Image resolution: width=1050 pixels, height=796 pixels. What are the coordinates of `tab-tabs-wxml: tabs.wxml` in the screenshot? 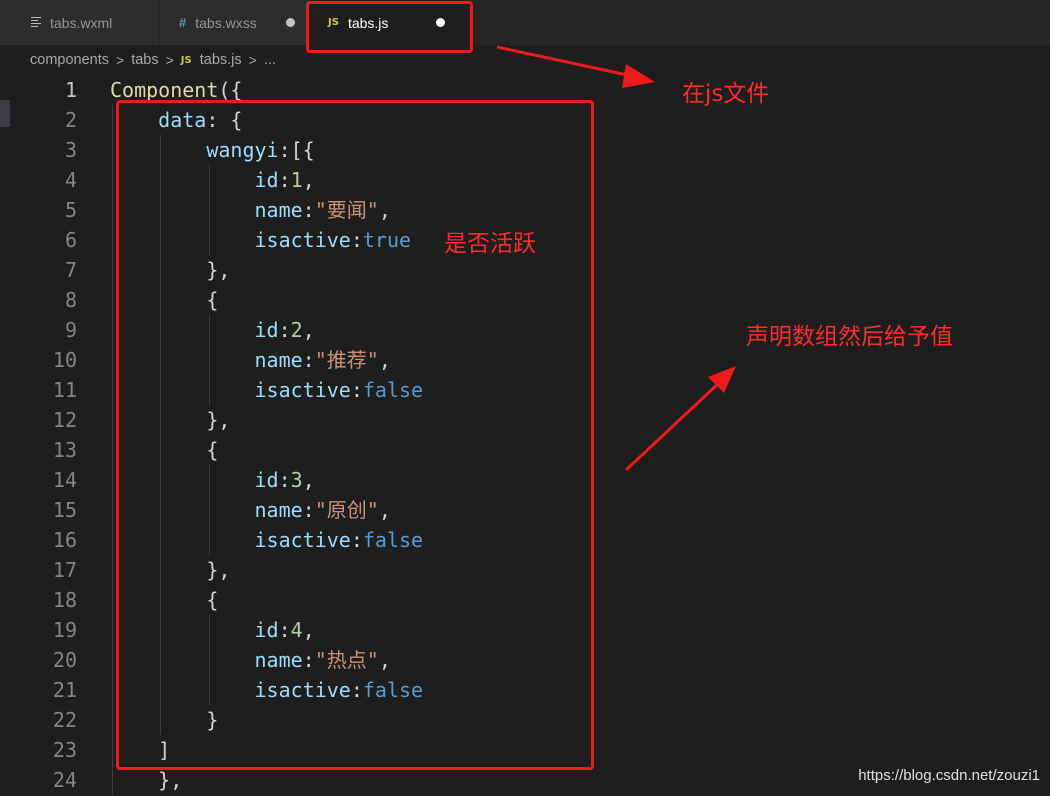 It's located at (85, 22).